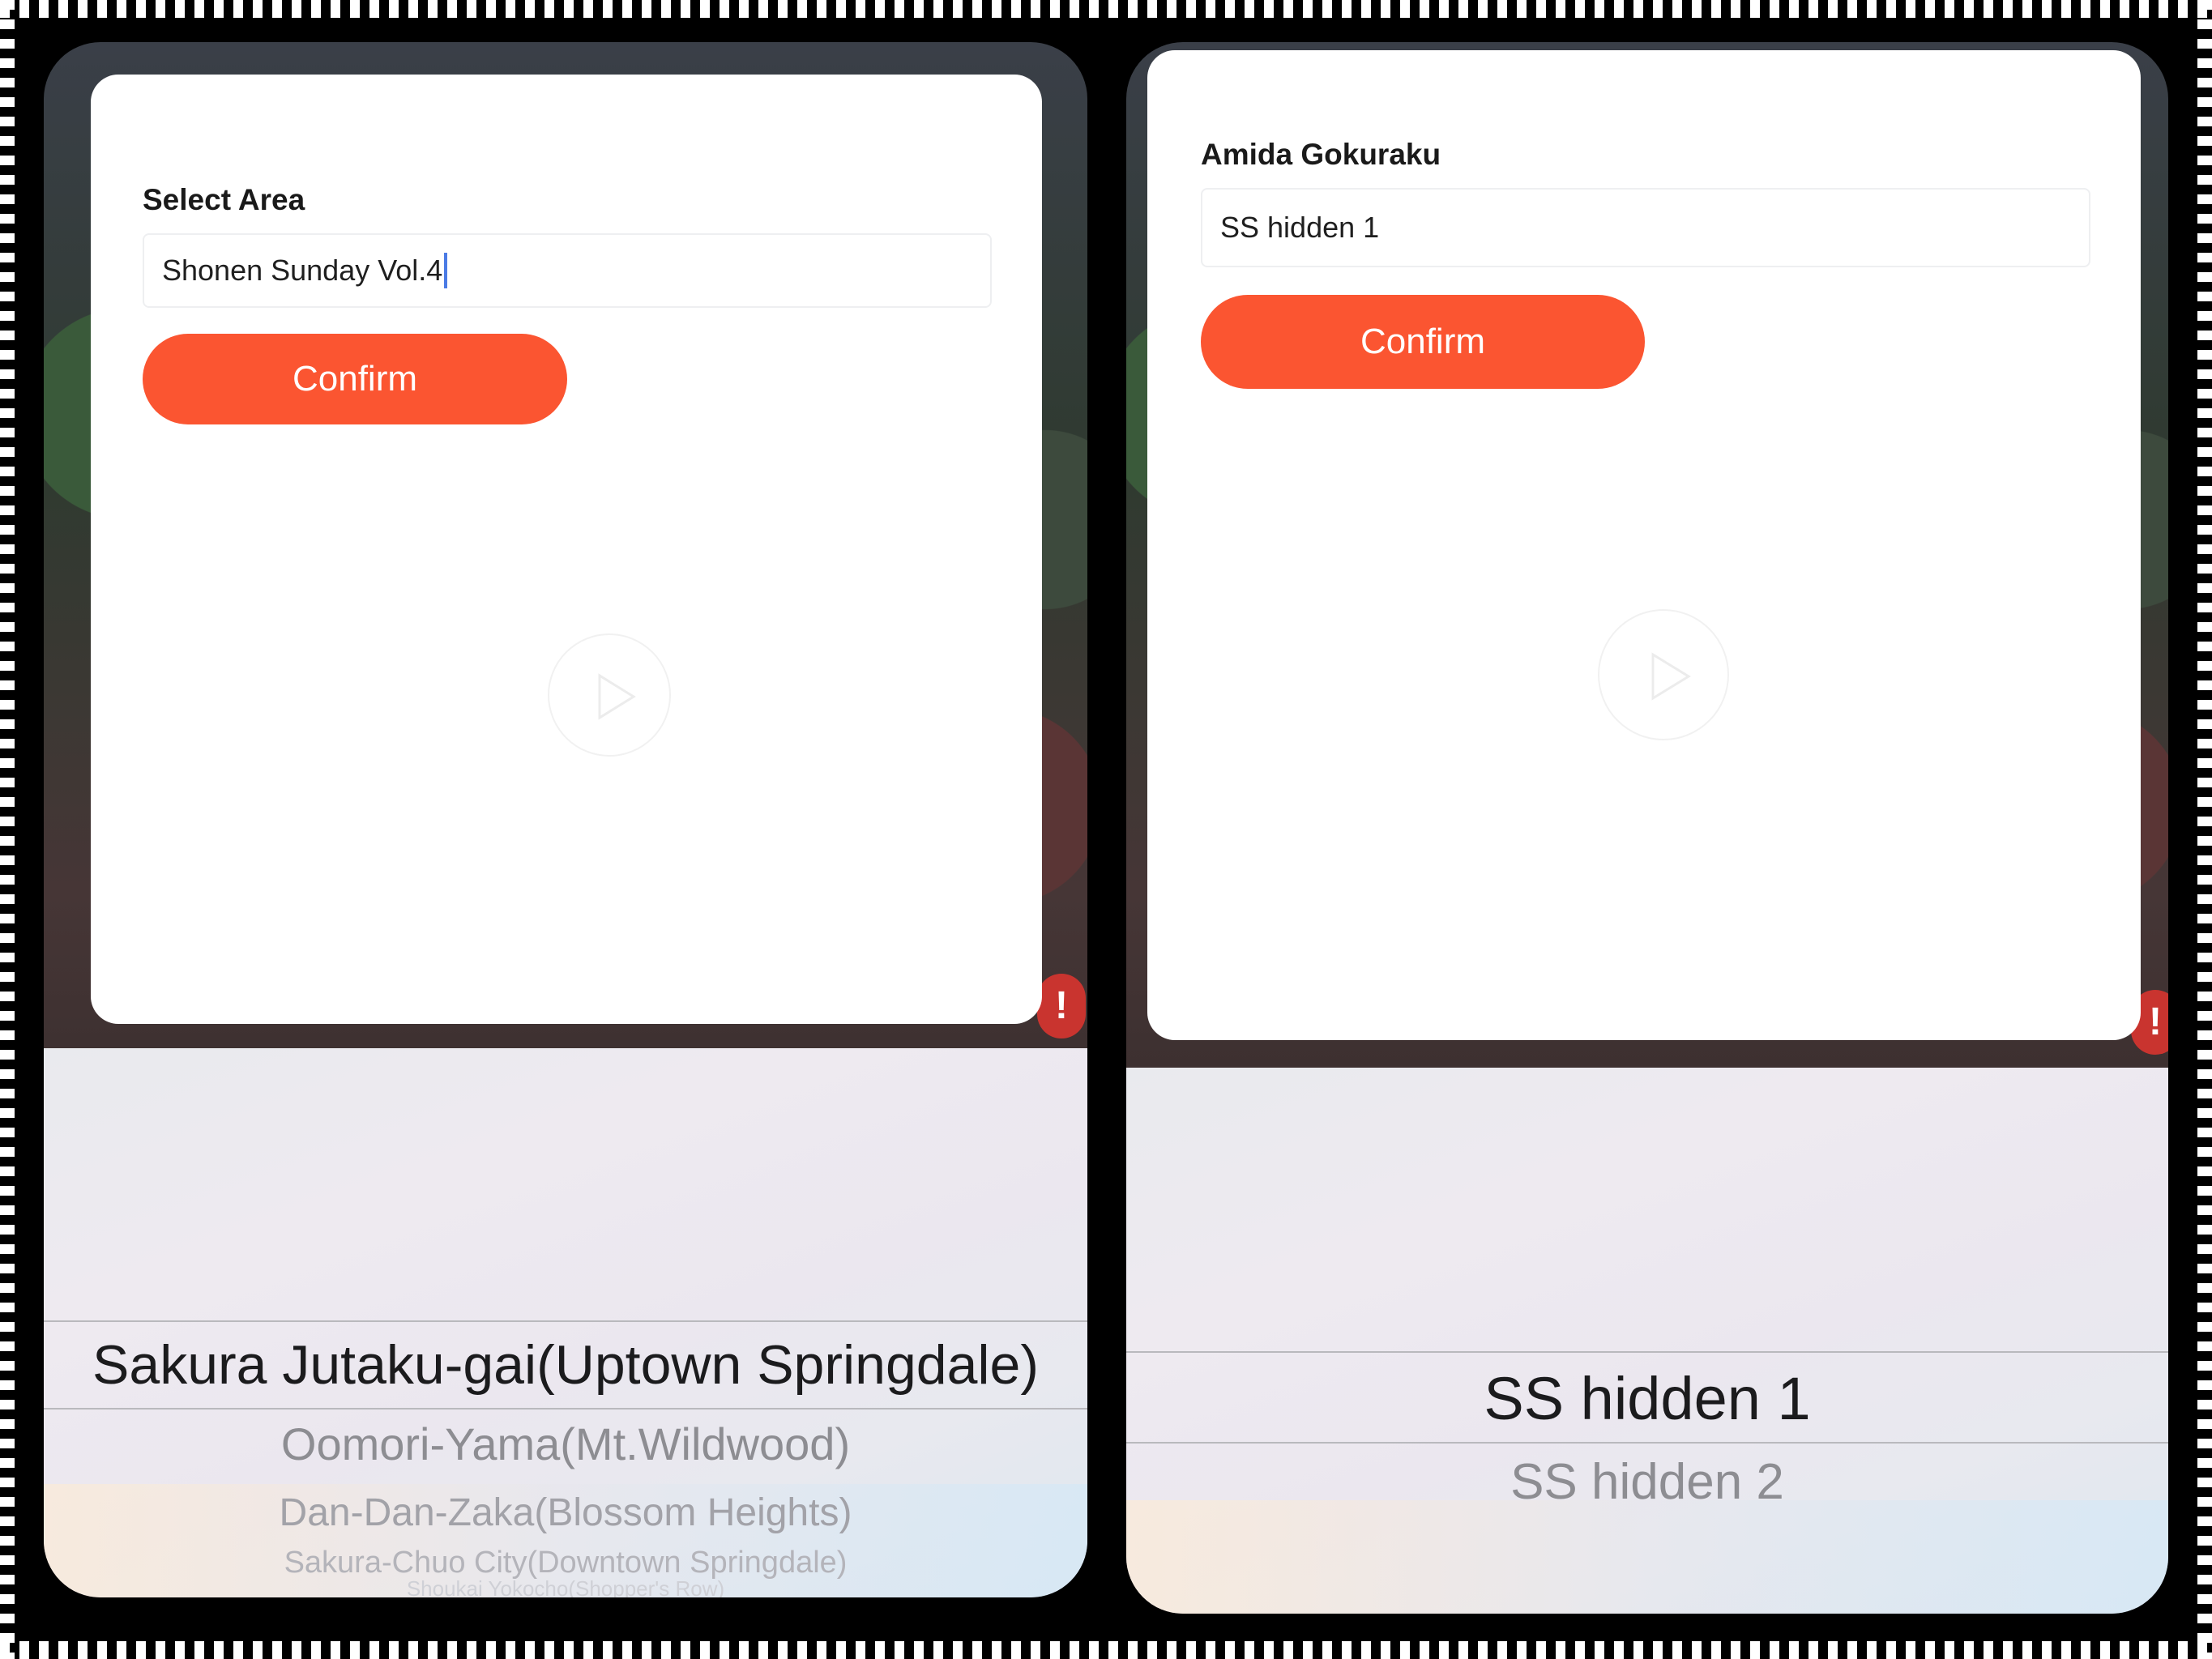 Image resolution: width=2212 pixels, height=1659 pixels. What do you see at coordinates (1300, 227) in the screenshot?
I see `stage-input-value: SS hidden 1` at bounding box center [1300, 227].